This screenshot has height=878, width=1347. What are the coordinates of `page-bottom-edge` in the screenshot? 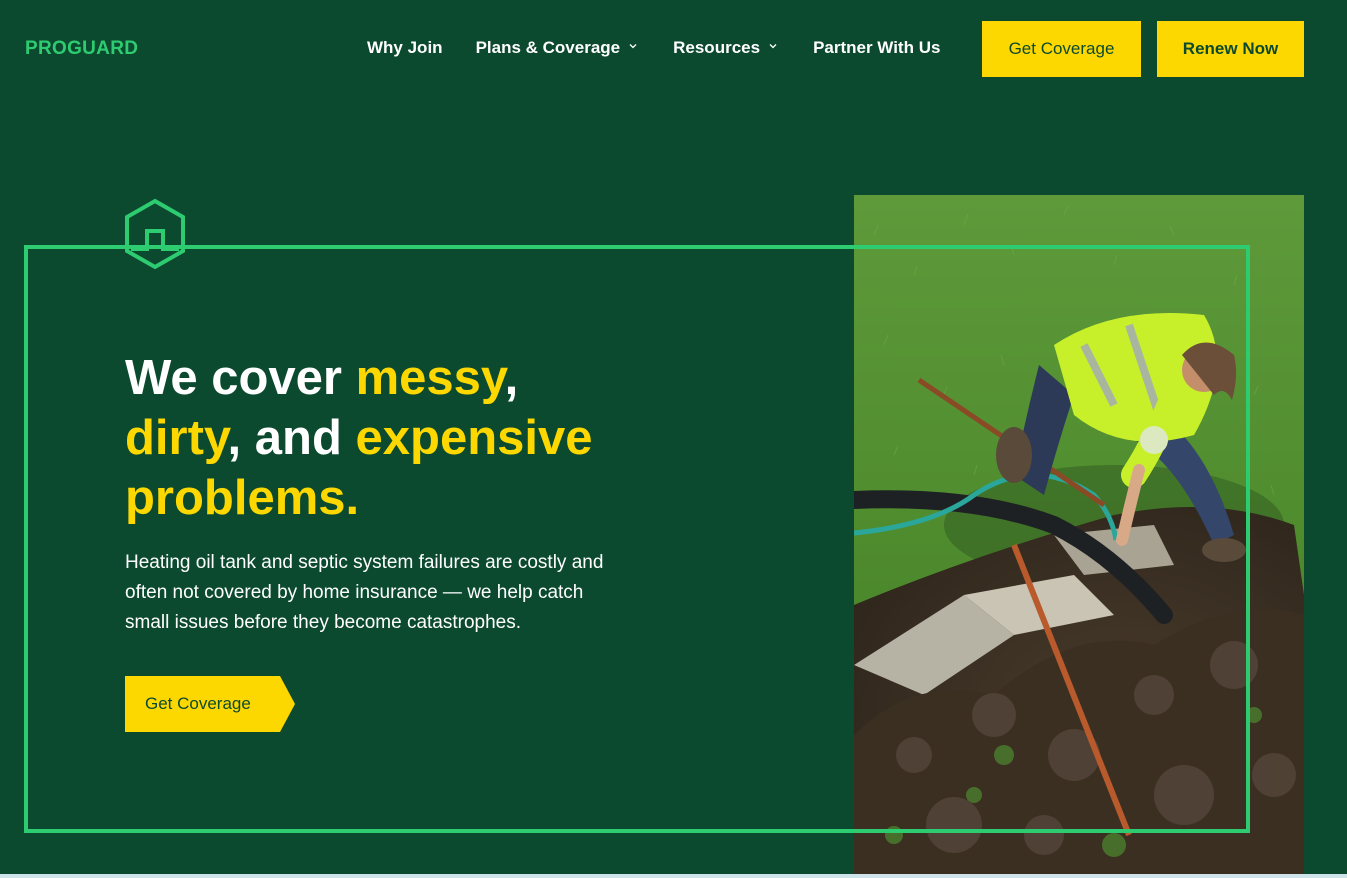 It's located at (673, 876).